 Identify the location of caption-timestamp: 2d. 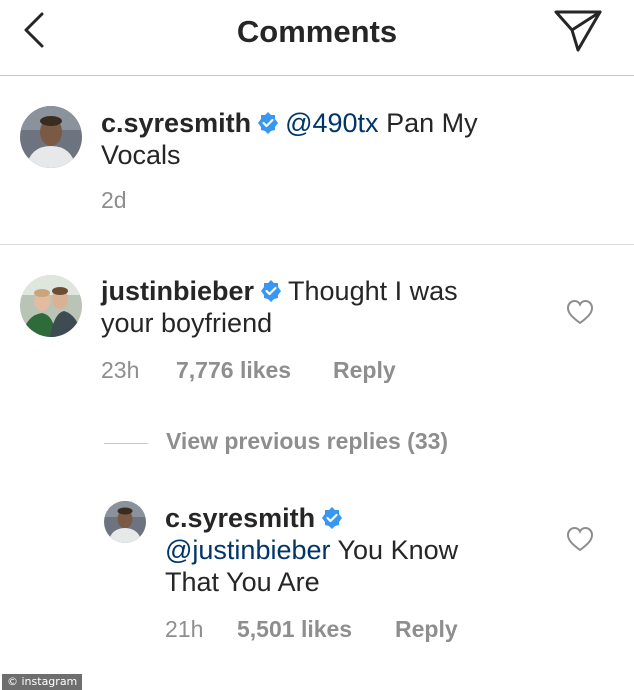
(114, 200).